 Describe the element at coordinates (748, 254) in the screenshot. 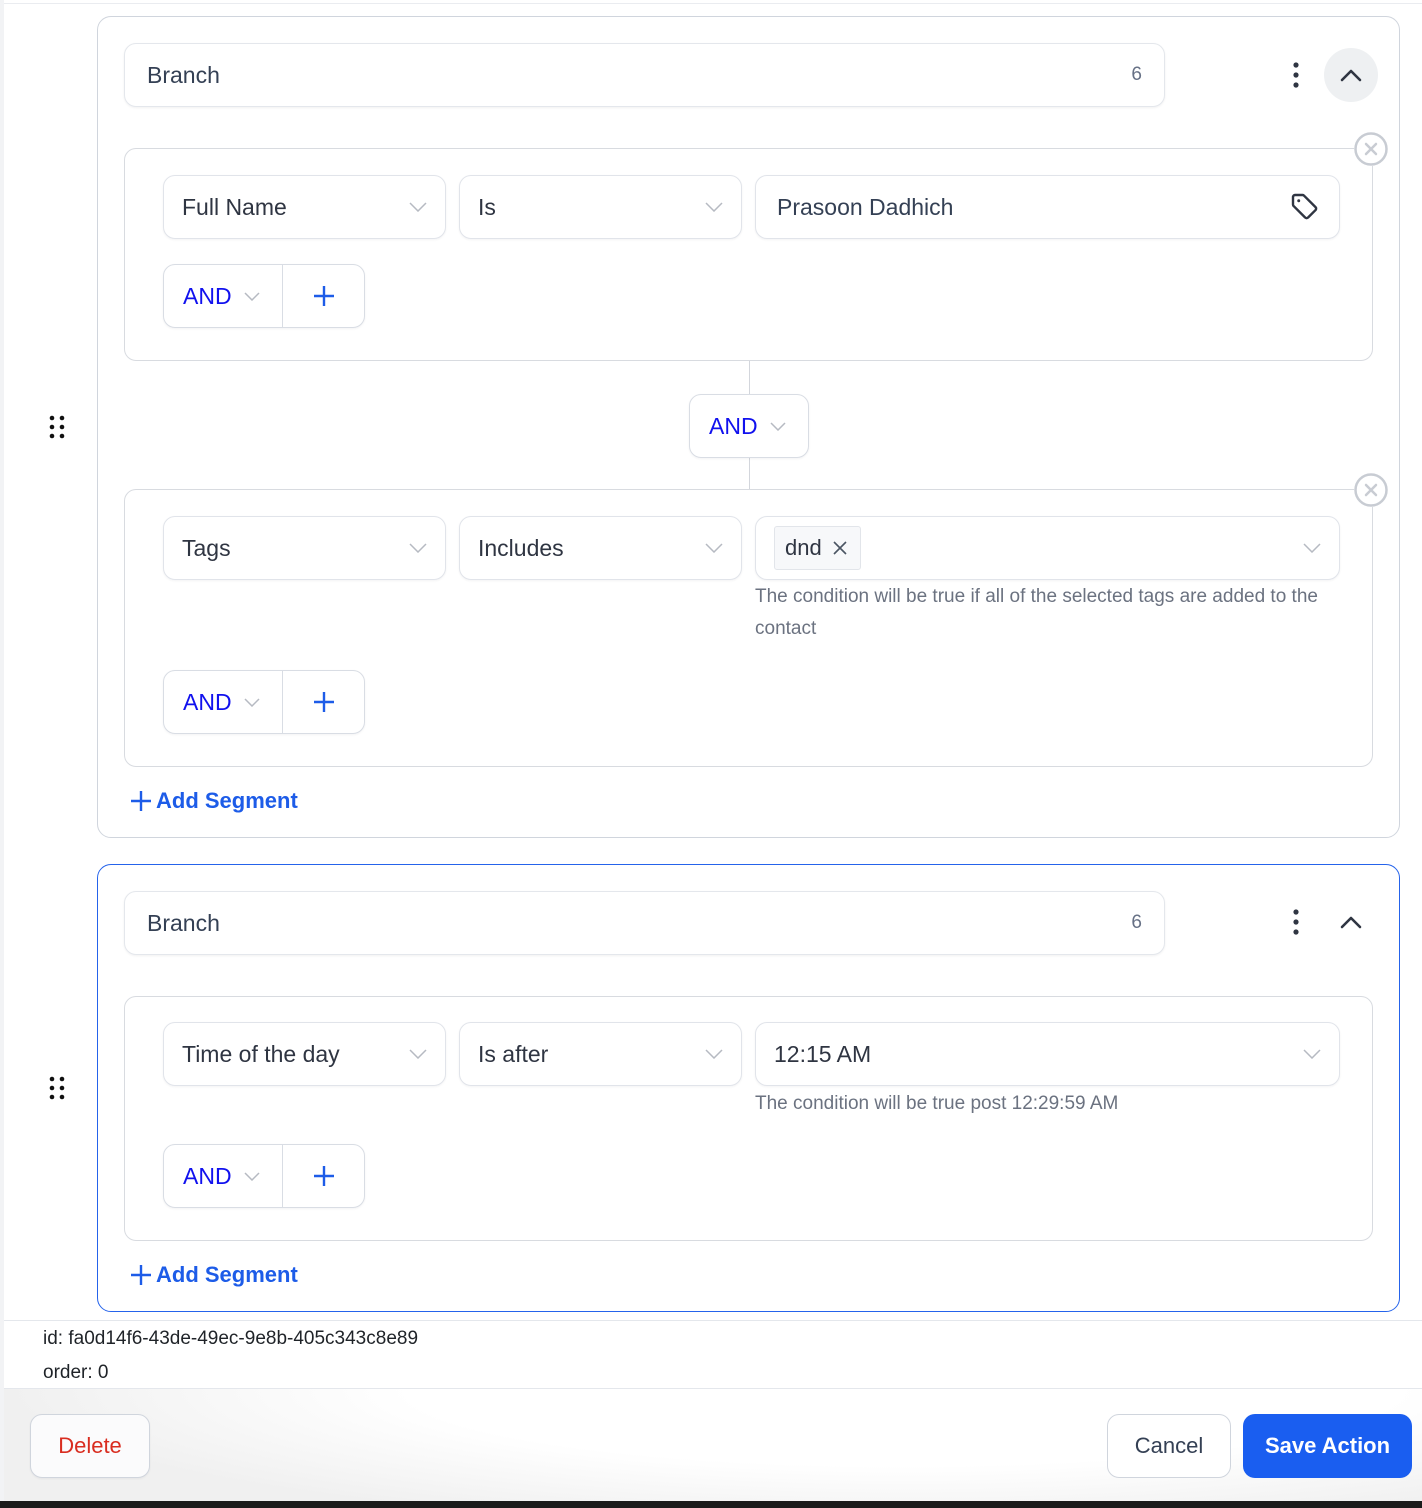

I see `branch-1-segment-1: Full Name Is Prasoon Dadhich AND` at that location.